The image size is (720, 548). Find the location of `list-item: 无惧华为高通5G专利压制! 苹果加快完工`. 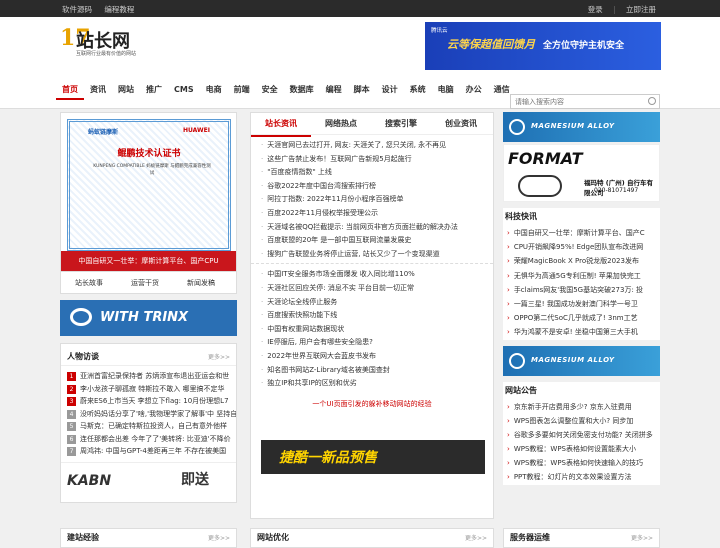

list-item: 无惧华为高通5G专利压制! 苹果加快完工 is located at coordinates (581, 276).